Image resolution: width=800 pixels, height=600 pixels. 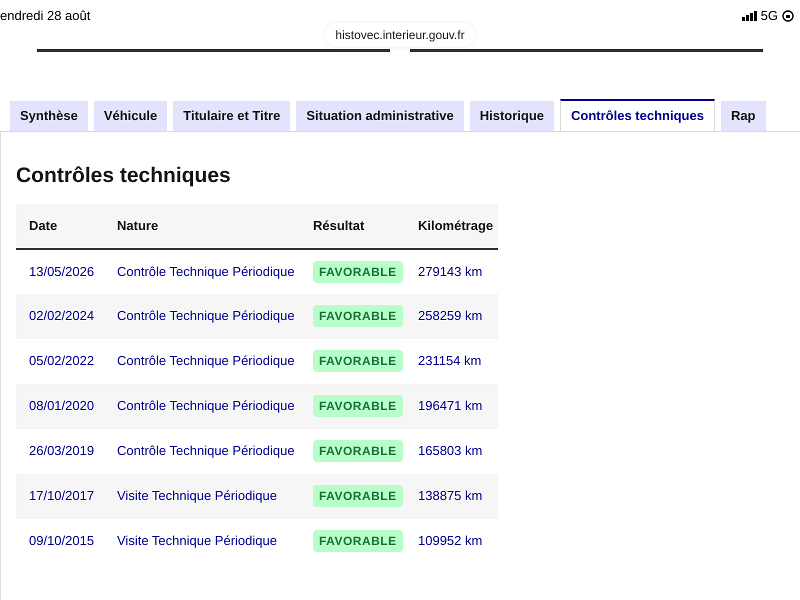 What do you see at coordinates (451, 451) in the screenshot?
I see `table-cell: 165803 km` at bounding box center [451, 451].